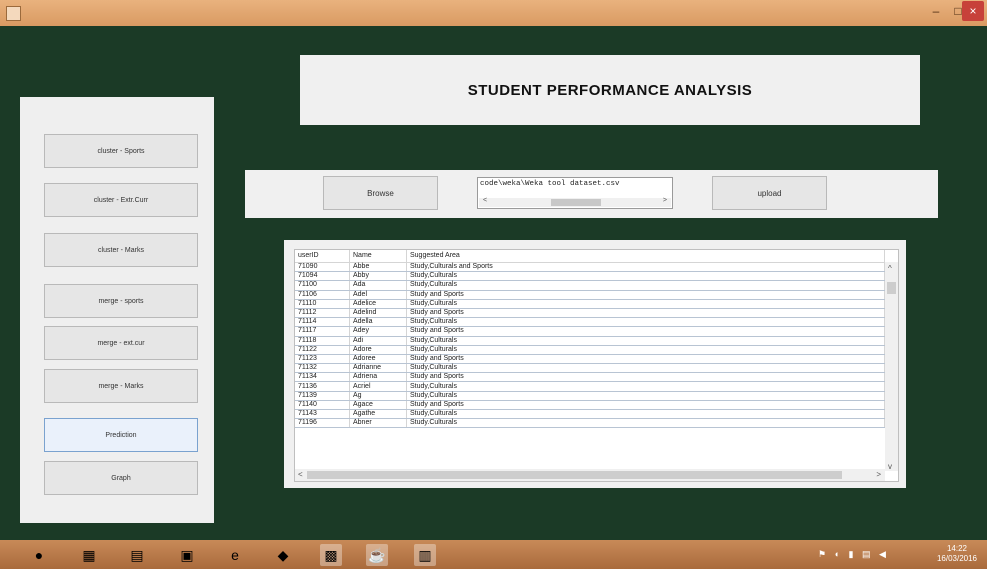 The height and width of the screenshot is (569, 987). Describe the element at coordinates (891, 366) in the screenshot. I see `vertical-scrollbar: ^ v` at that location.